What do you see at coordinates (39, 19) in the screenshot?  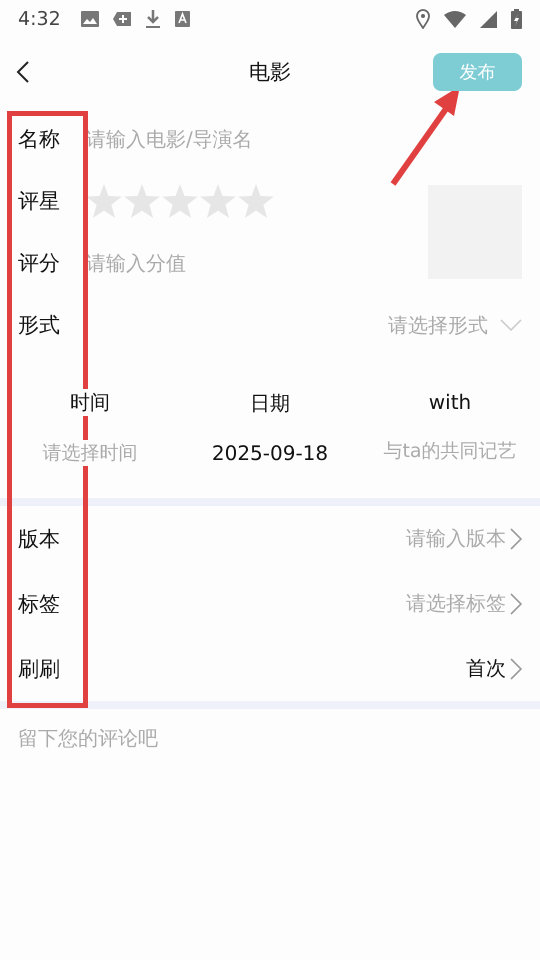 I see `status-time: 4:32` at bounding box center [39, 19].